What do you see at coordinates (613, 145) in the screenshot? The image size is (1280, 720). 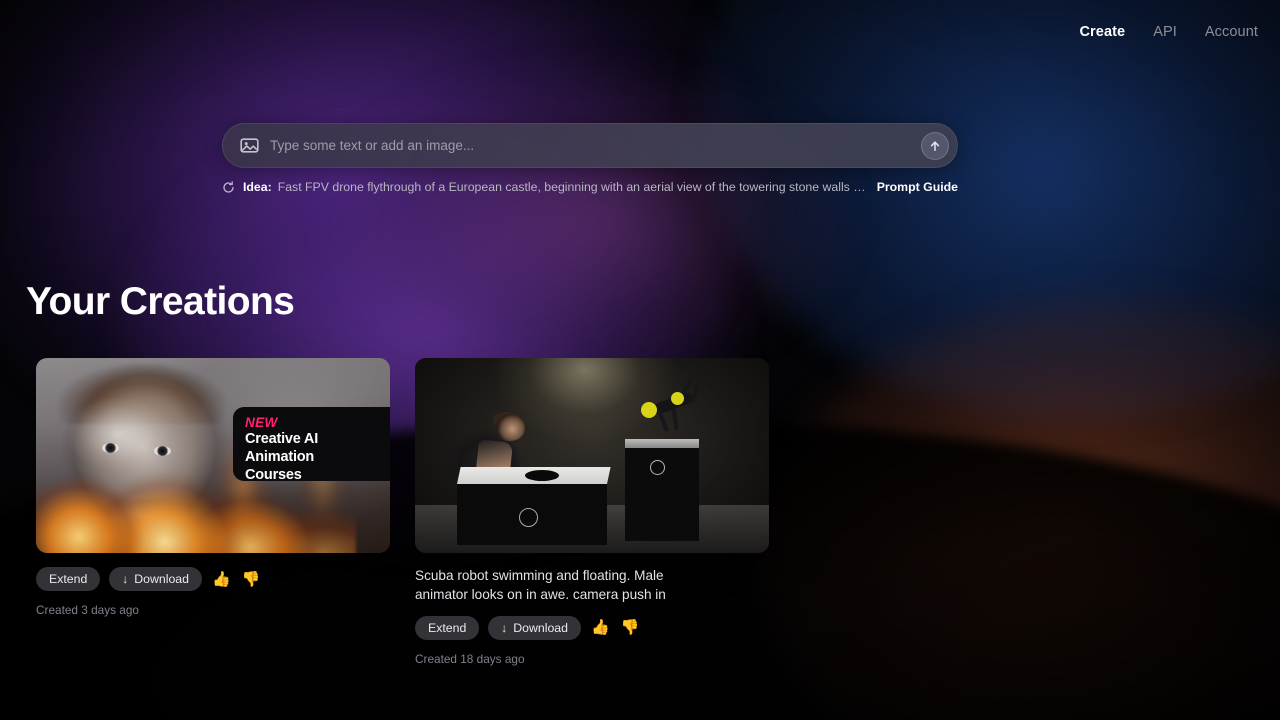 I see `search-input` at bounding box center [613, 145].